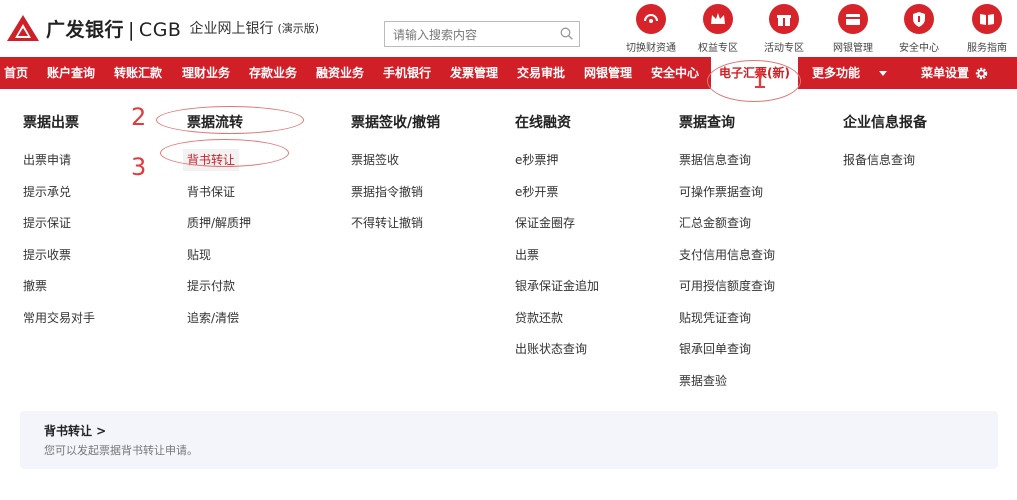 This screenshot has width=1017, height=500. I want to click on menu-item: 票据查验, so click(754, 382).